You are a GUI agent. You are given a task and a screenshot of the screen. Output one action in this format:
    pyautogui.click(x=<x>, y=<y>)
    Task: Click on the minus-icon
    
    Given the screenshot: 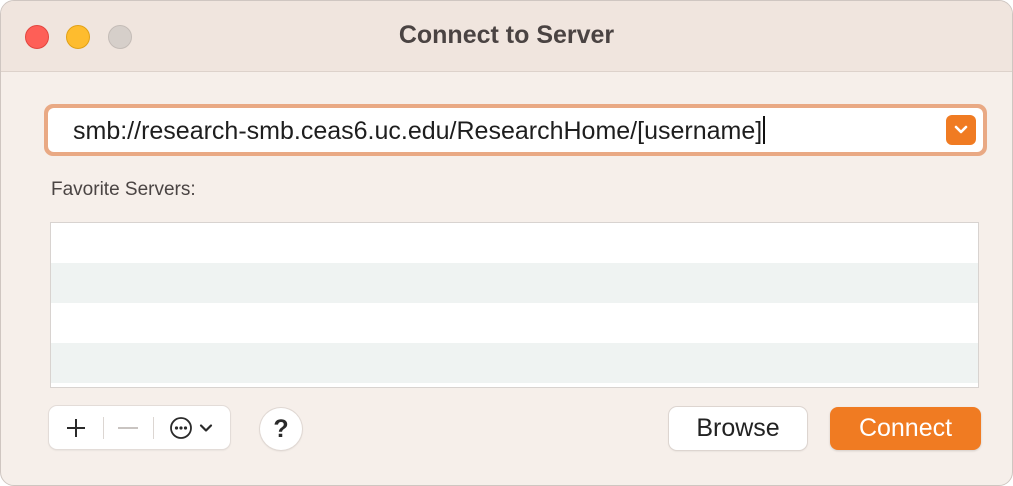 What is the action you would take?
    pyautogui.click(x=128, y=427)
    